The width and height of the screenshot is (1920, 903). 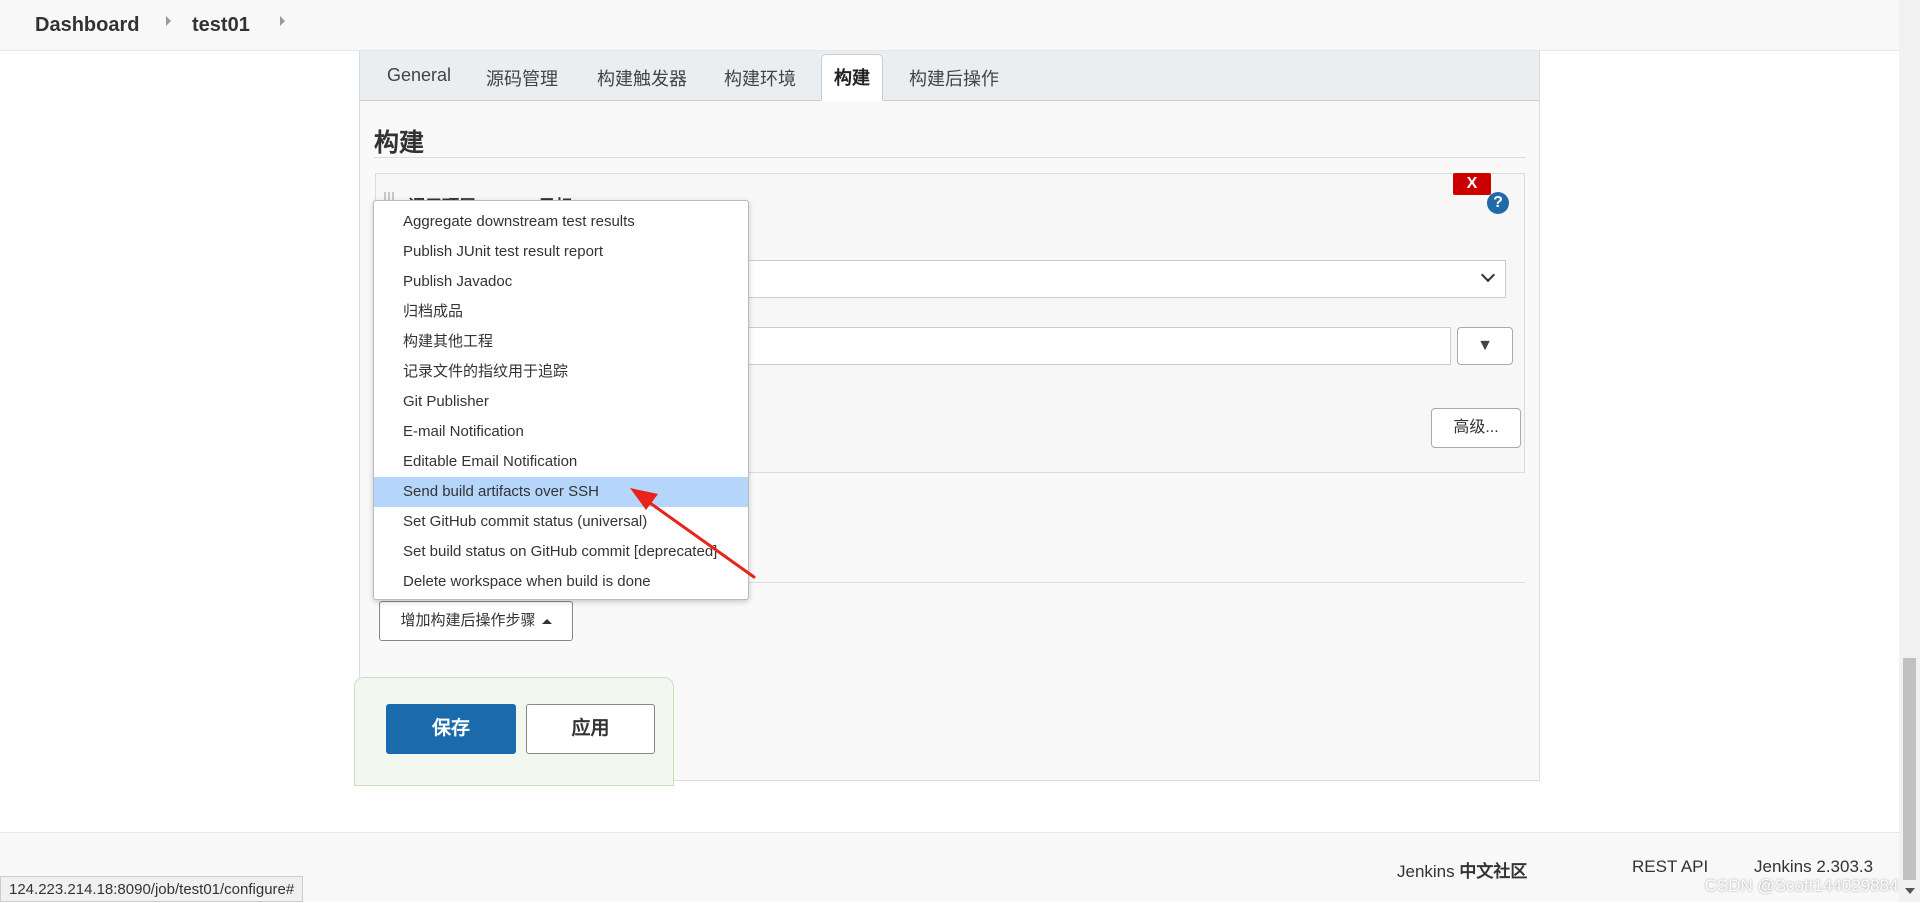 What do you see at coordinates (221, 25) in the screenshot?
I see `breadcrumb-job: test01` at bounding box center [221, 25].